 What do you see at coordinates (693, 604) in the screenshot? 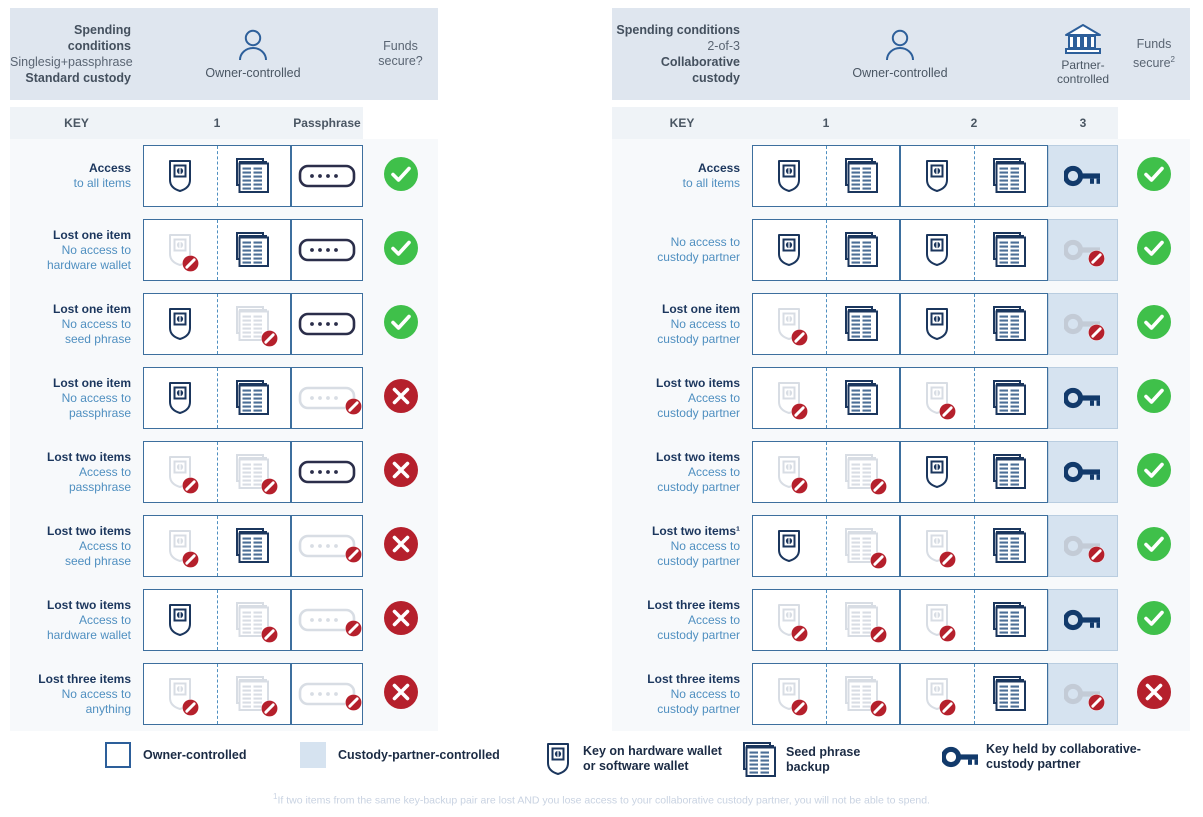
I see `row-title: Lost three items` at bounding box center [693, 604].